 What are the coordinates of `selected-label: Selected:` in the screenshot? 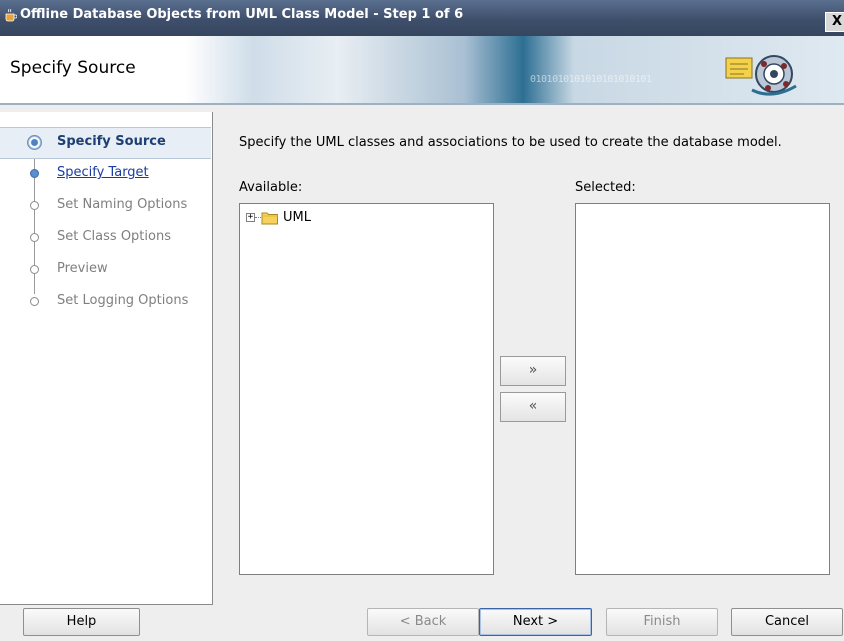 It's located at (605, 187).